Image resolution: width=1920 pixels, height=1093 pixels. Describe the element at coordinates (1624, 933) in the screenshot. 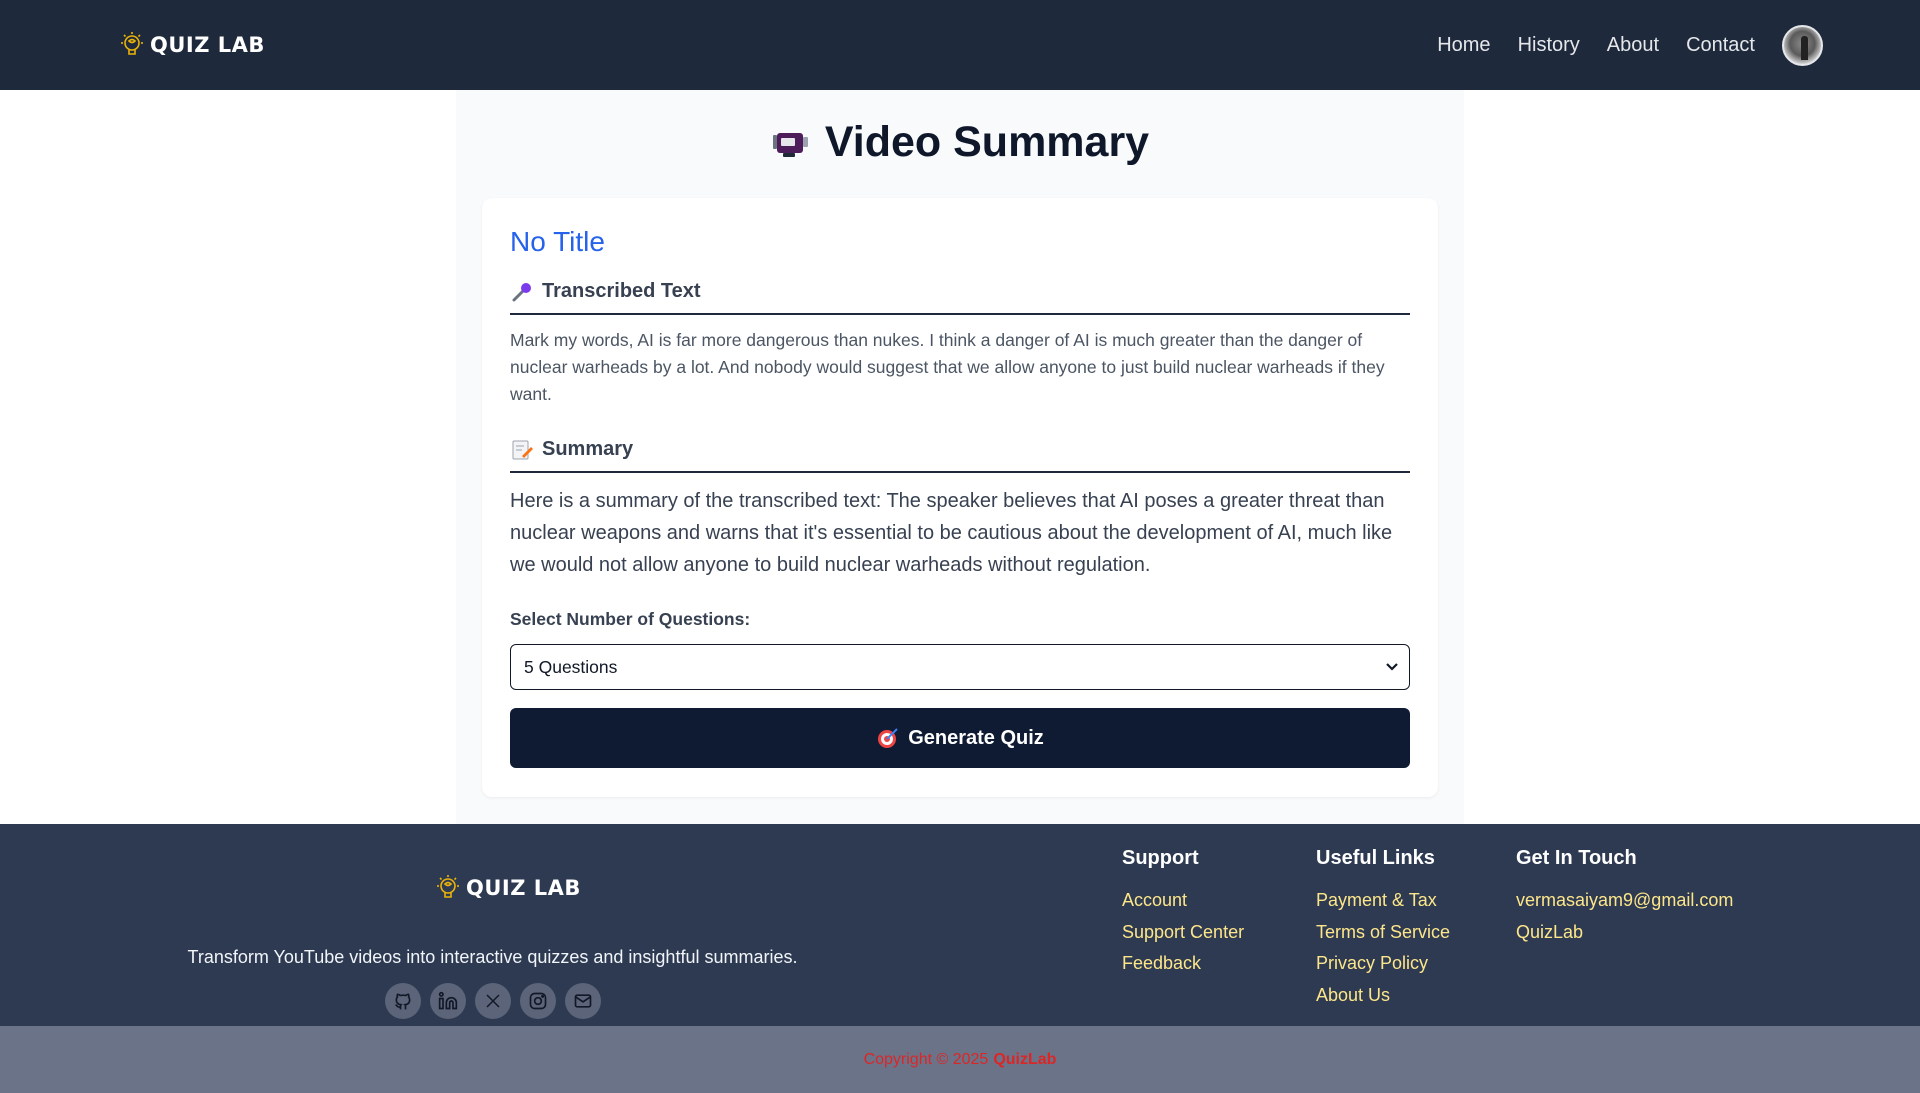

I see `footer-link-quizlab: QuizLab` at that location.